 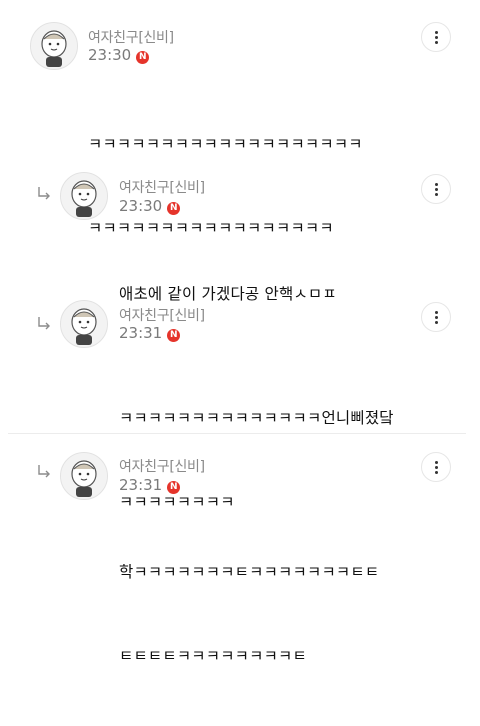 I want to click on comment-line: 학ㅋㅋㅋㅋㅋㅋㅋㅌㅋㅋㅋㅋㅋㅋㅋㅌㅌ, so click(x=249, y=572).